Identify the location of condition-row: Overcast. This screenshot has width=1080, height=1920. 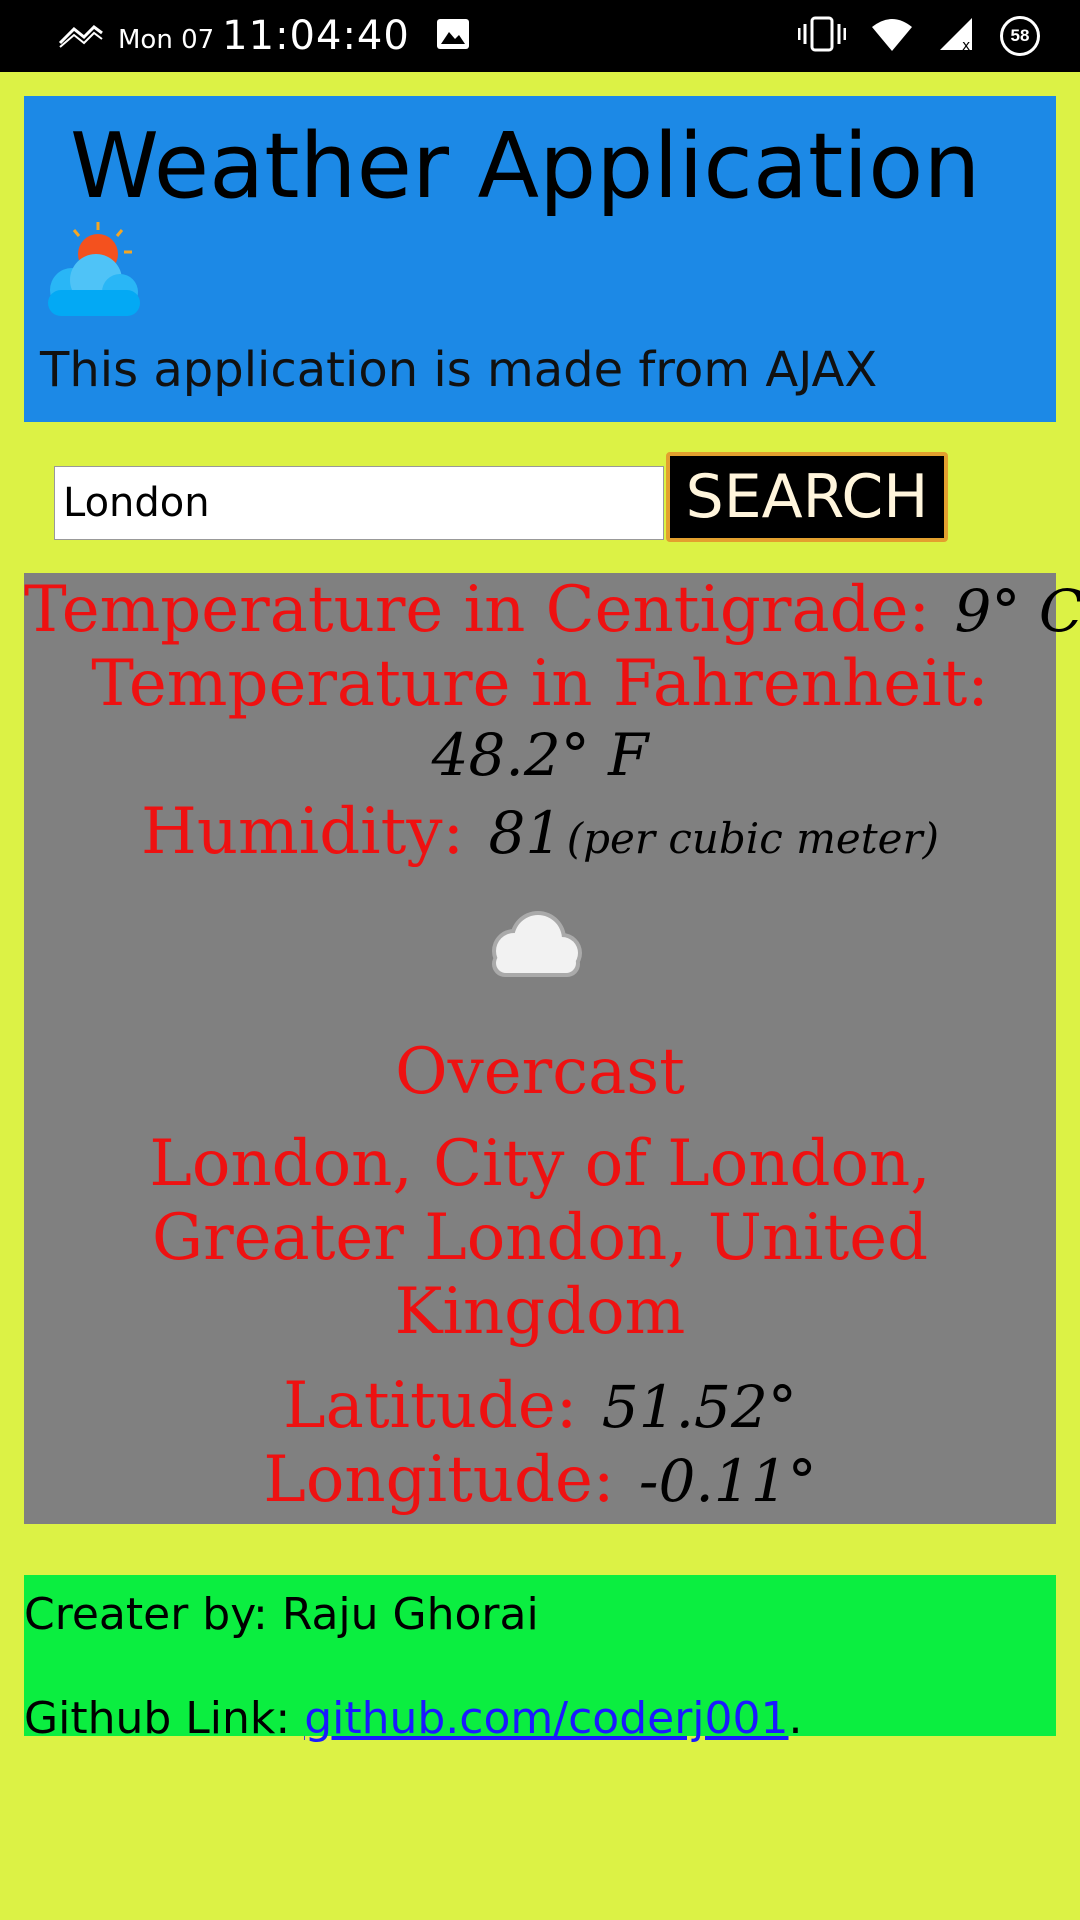
(540, 1072).